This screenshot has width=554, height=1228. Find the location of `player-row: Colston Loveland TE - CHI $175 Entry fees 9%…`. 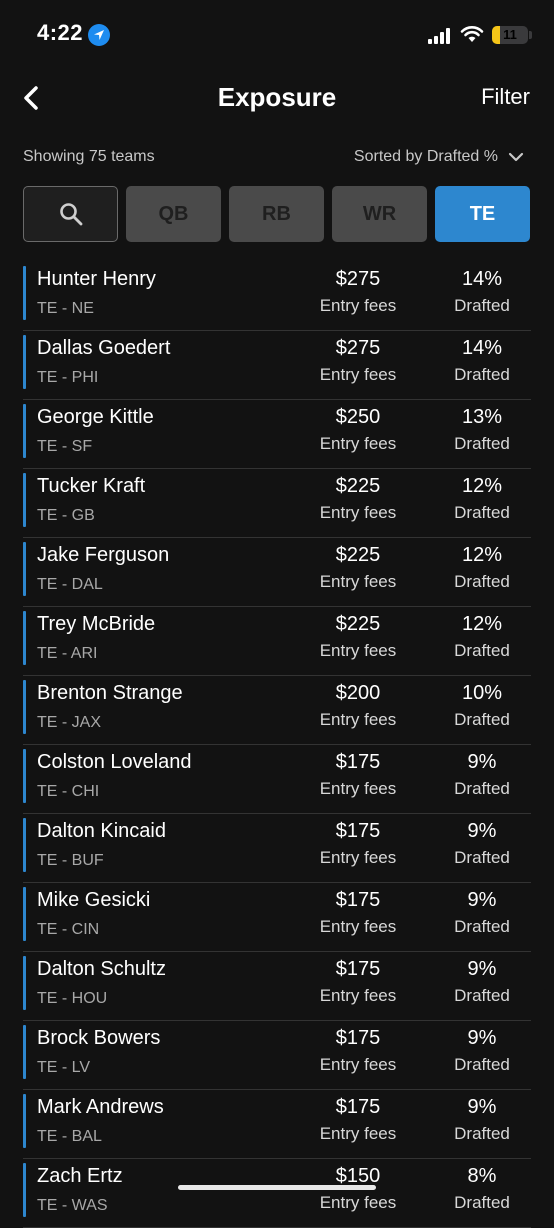

player-row: Colston Loveland TE - CHI $175 Entry fees 9%… is located at coordinates (277, 779).